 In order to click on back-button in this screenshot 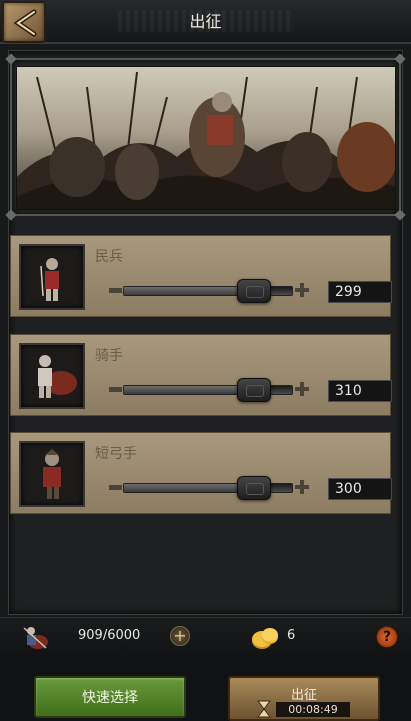, I will do `click(24, 22)`.